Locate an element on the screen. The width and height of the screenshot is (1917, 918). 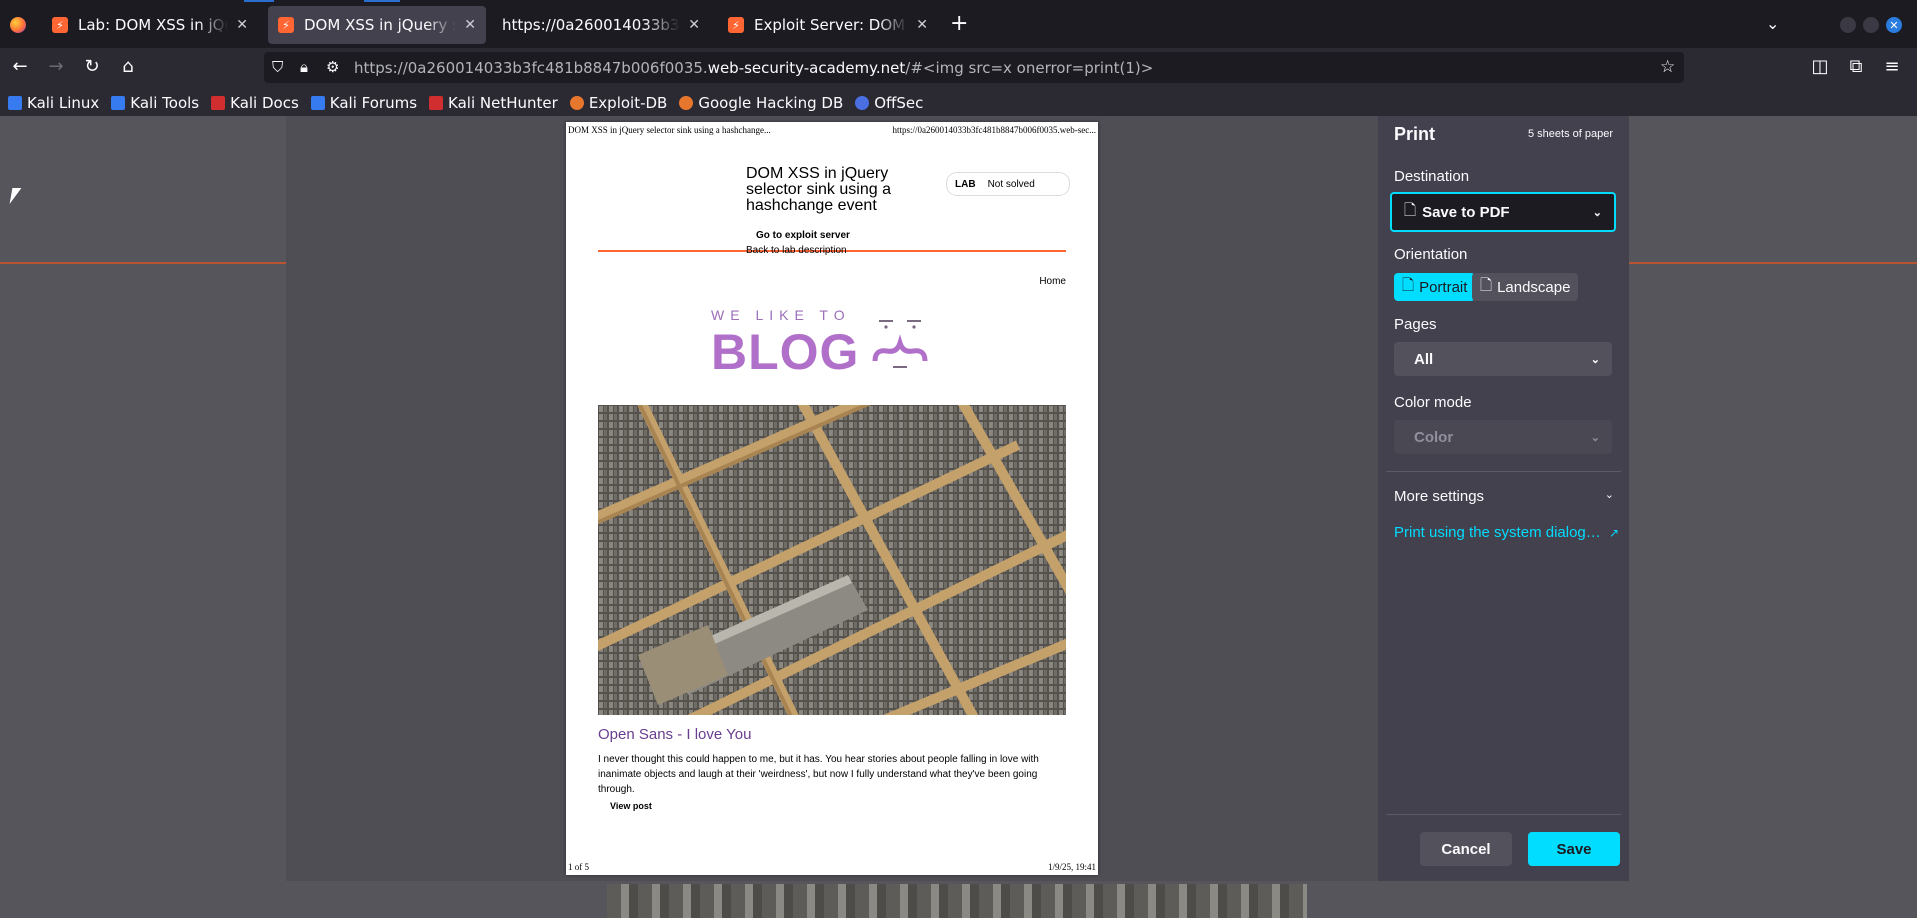
more-settings-label: More settings is located at coordinates (1439, 496).